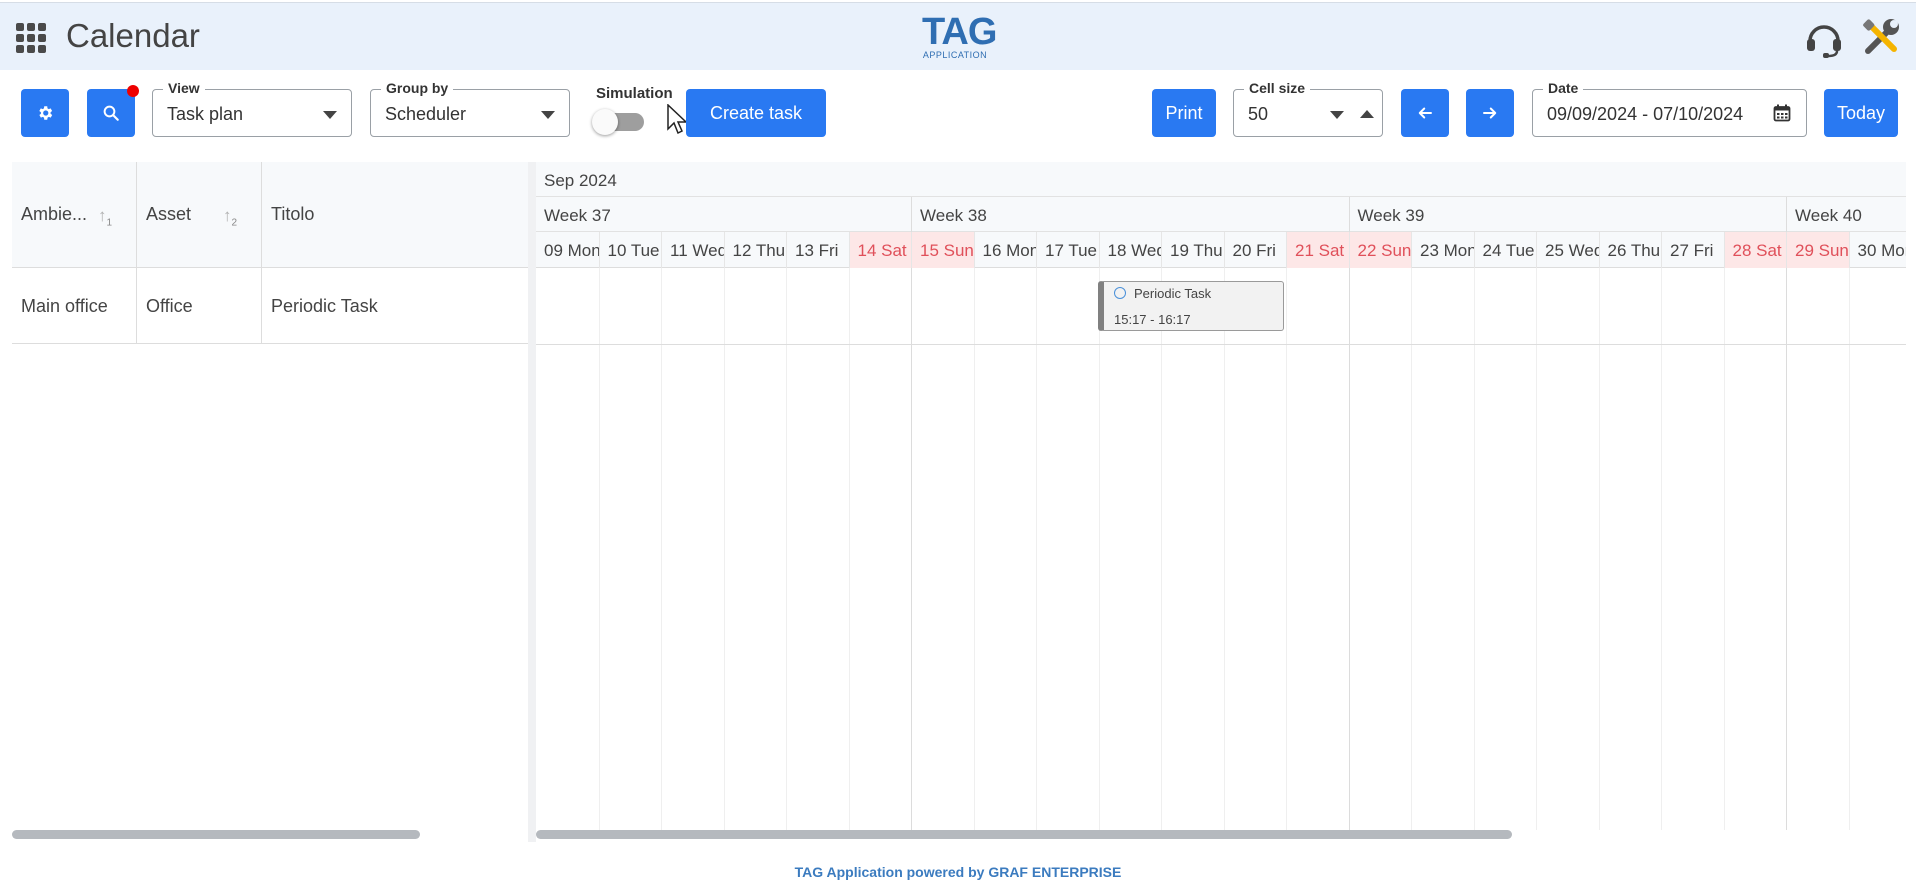 The width and height of the screenshot is (1916, 888). Describe the element at coordinates (630, 250) in the screenshot. I see `day-cell: 10 Tue` at that location.